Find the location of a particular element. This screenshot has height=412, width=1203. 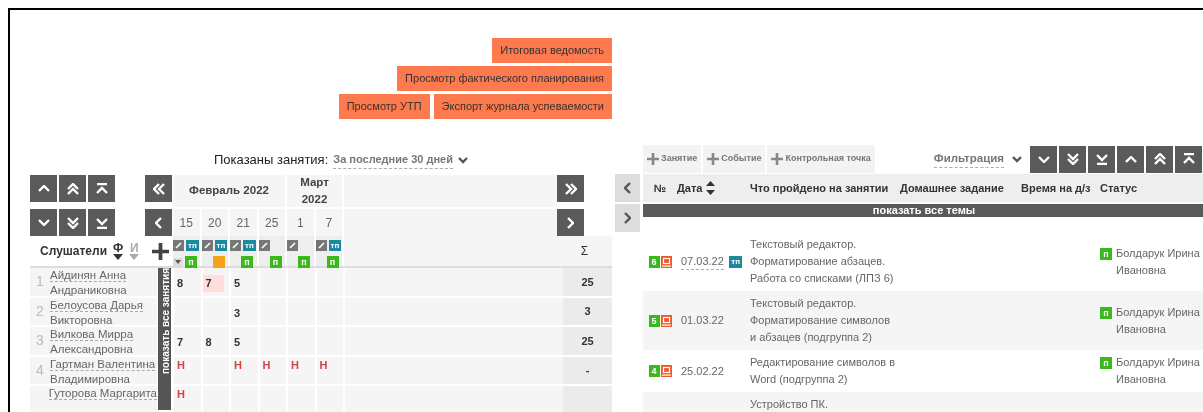

lesson-number-badge: 4 is located at coordinates (654, 371).